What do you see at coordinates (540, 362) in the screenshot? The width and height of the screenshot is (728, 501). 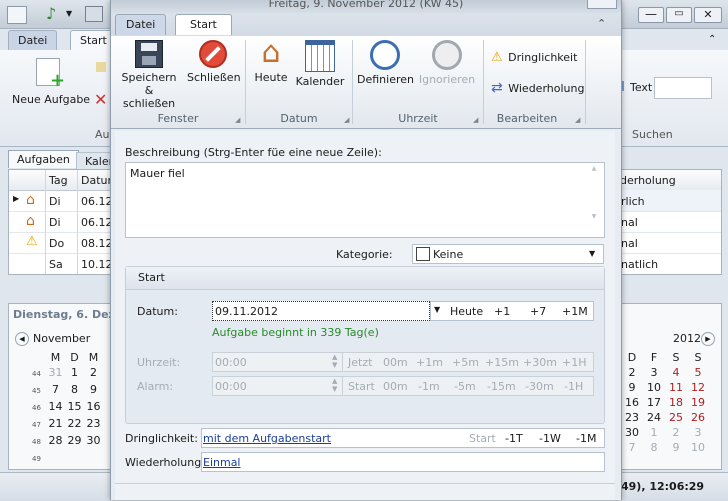 I see `time-plus30m-button: +30m` at bounding box center [540, 362].